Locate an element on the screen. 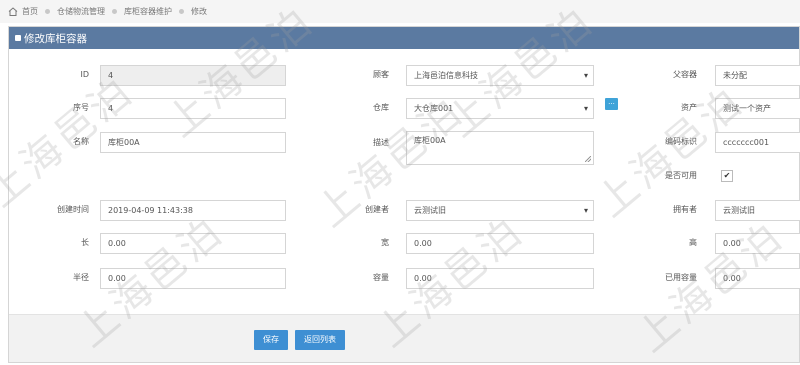 Image resolution: width=800 pixels, height=365 pixels. length-label: 长 is located at coordinates (85, 242).